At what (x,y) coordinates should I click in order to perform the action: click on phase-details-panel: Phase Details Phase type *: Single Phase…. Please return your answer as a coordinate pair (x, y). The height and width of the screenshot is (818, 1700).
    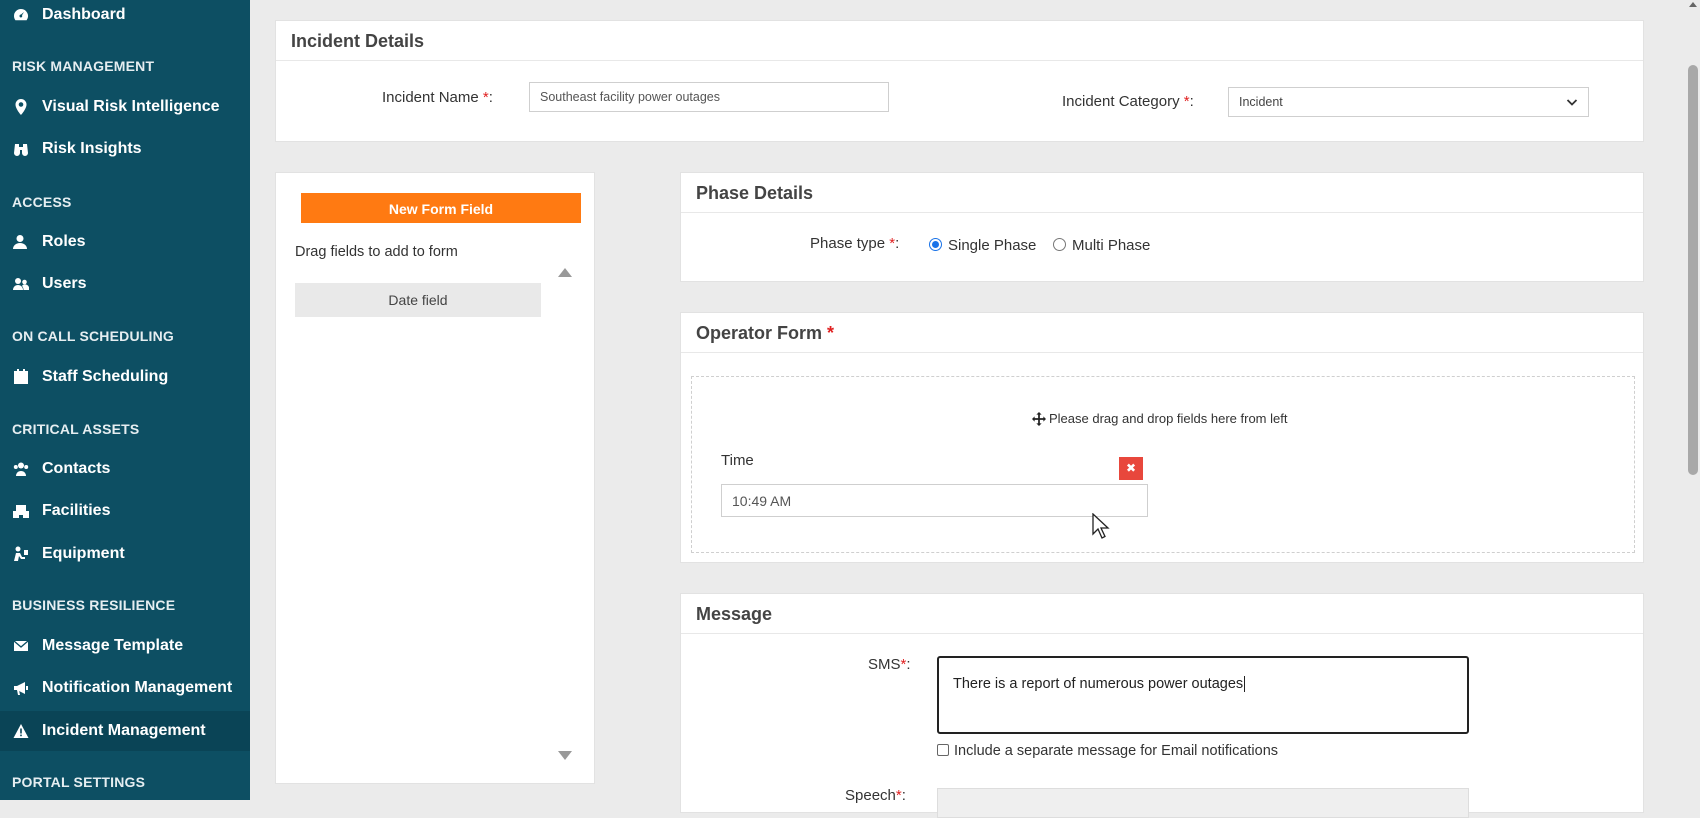
    Looking at the image, I should click on (1162, 227).